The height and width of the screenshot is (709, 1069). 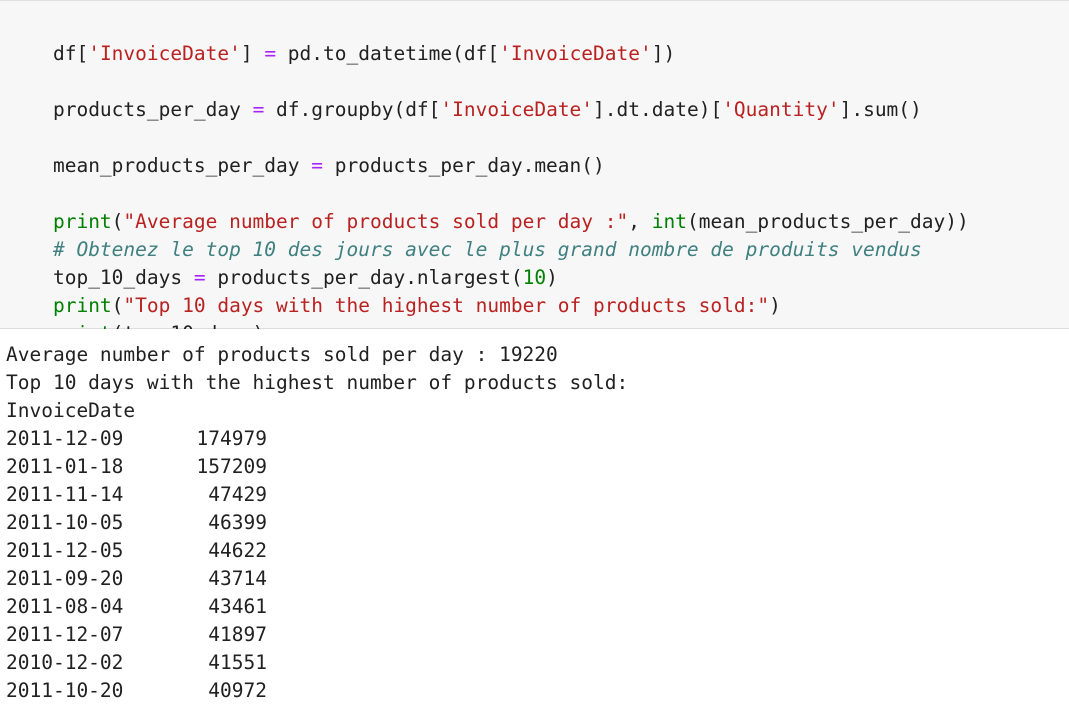 What do you see at coordinates (237, 634) in the screenshot?
I see `output-row-value: 41897` at bounding box center [237, 634].